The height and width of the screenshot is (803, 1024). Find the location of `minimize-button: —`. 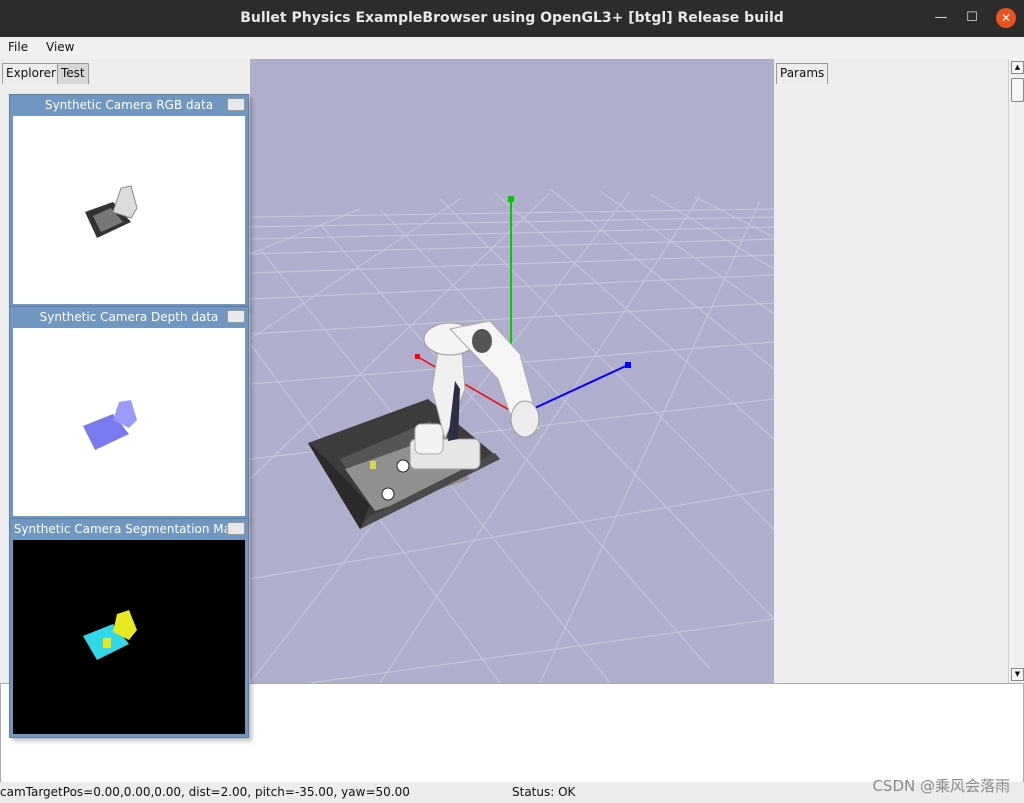

minimize-button: — is located at coordinates (941, 18).